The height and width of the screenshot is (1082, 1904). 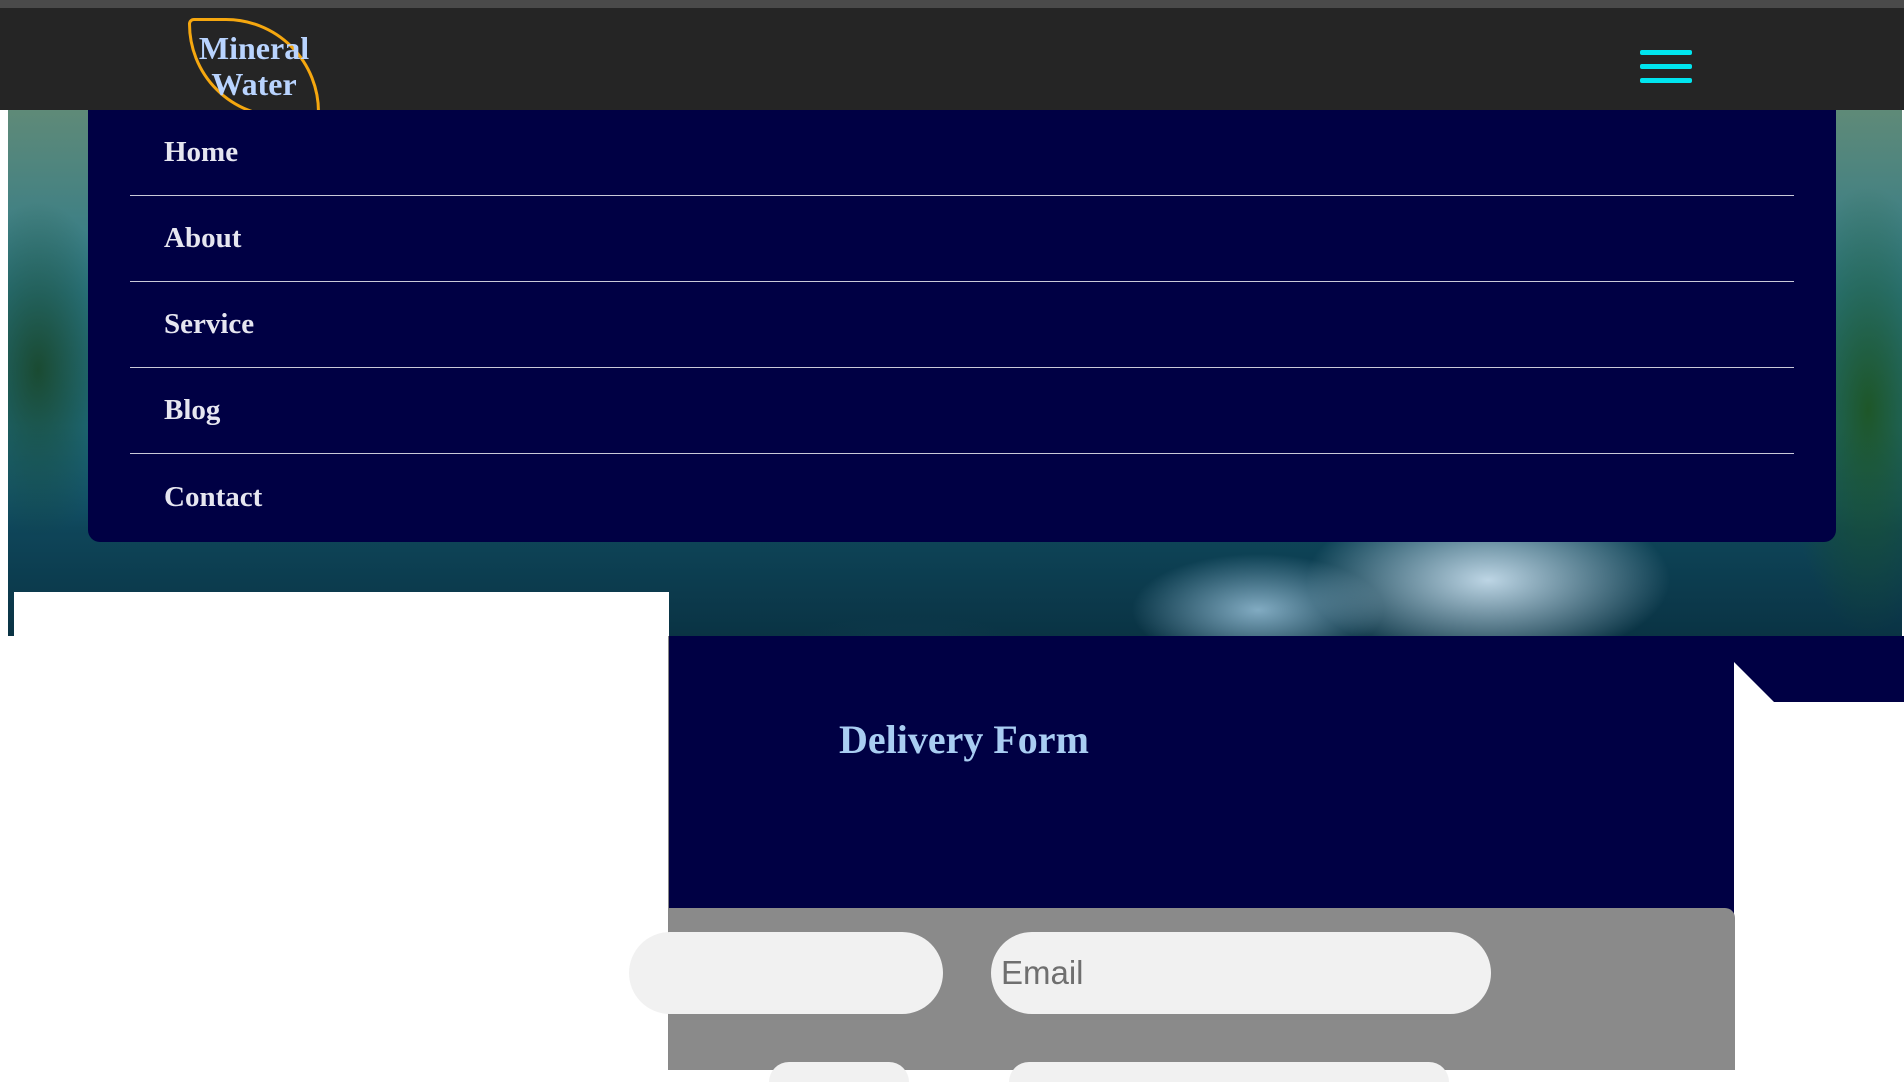 I want to click on form-title: Delivery Form, so click(x=964, y=739).